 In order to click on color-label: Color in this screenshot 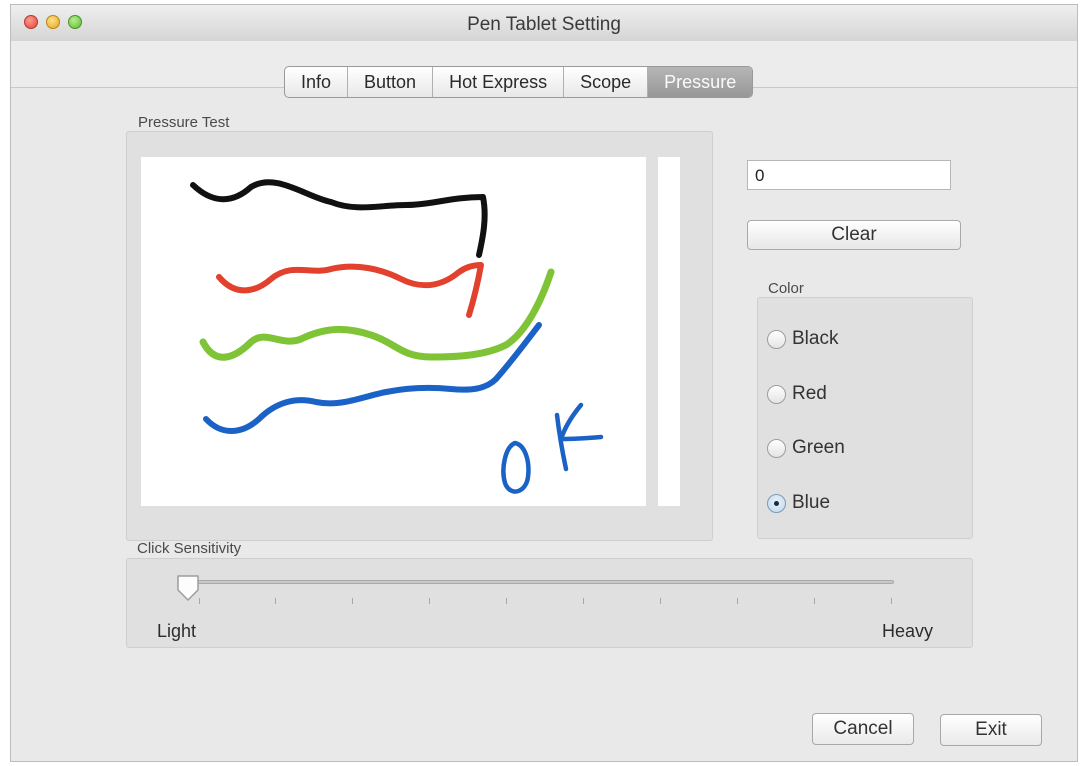, I will do `click(786, 288)`.